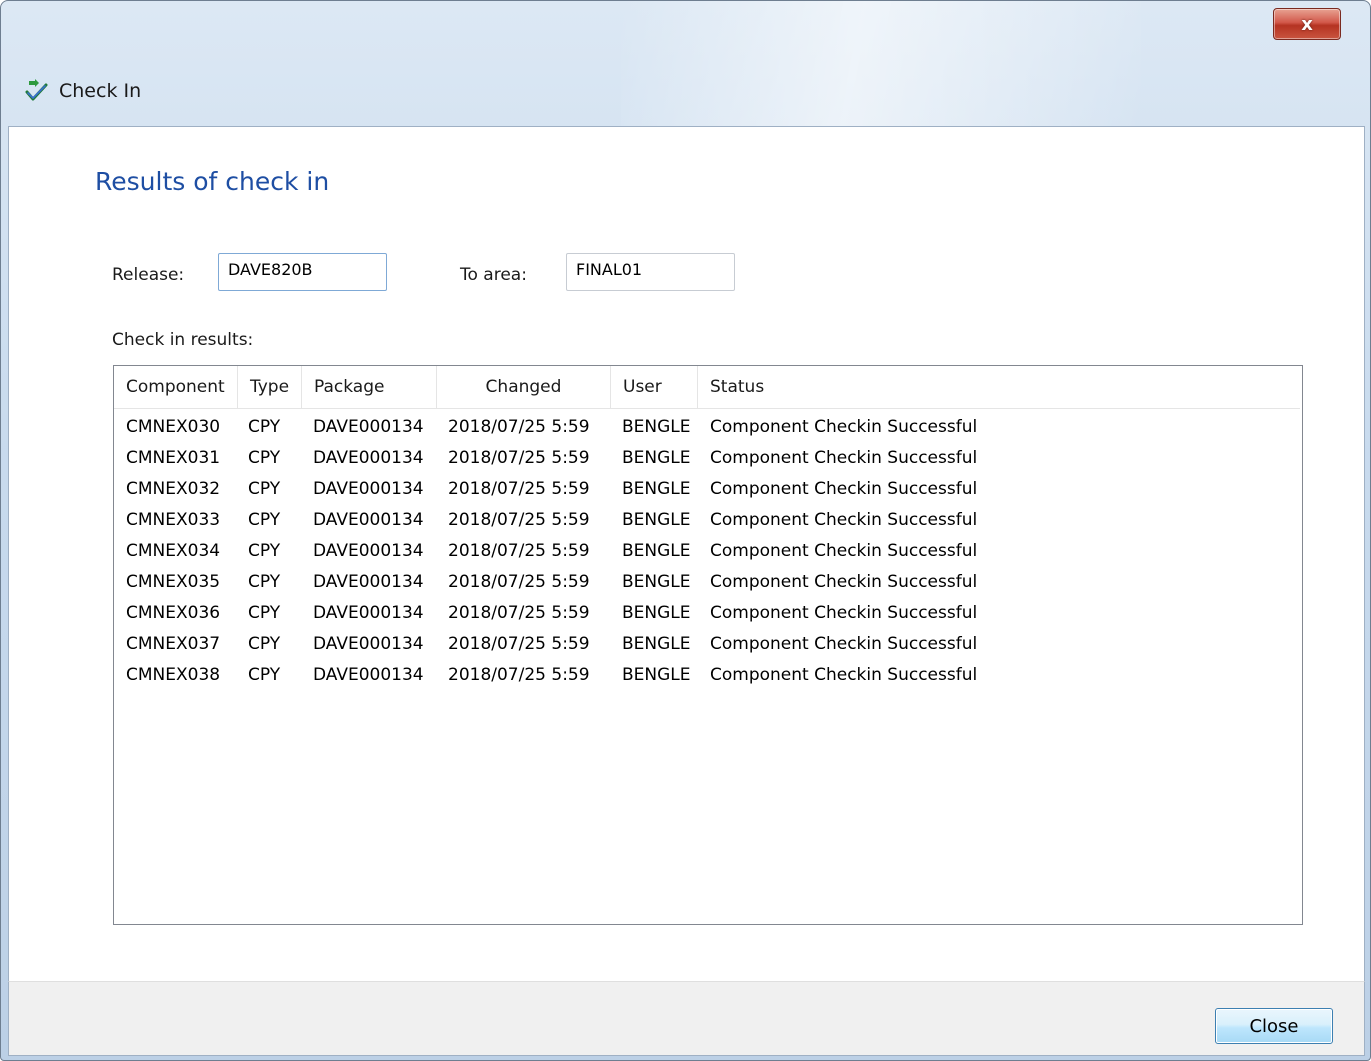  What do you see at coordinates (650, 272) in the screenshot?
I see `to-area-field: FINAL01` at bounding box center [650, 272].